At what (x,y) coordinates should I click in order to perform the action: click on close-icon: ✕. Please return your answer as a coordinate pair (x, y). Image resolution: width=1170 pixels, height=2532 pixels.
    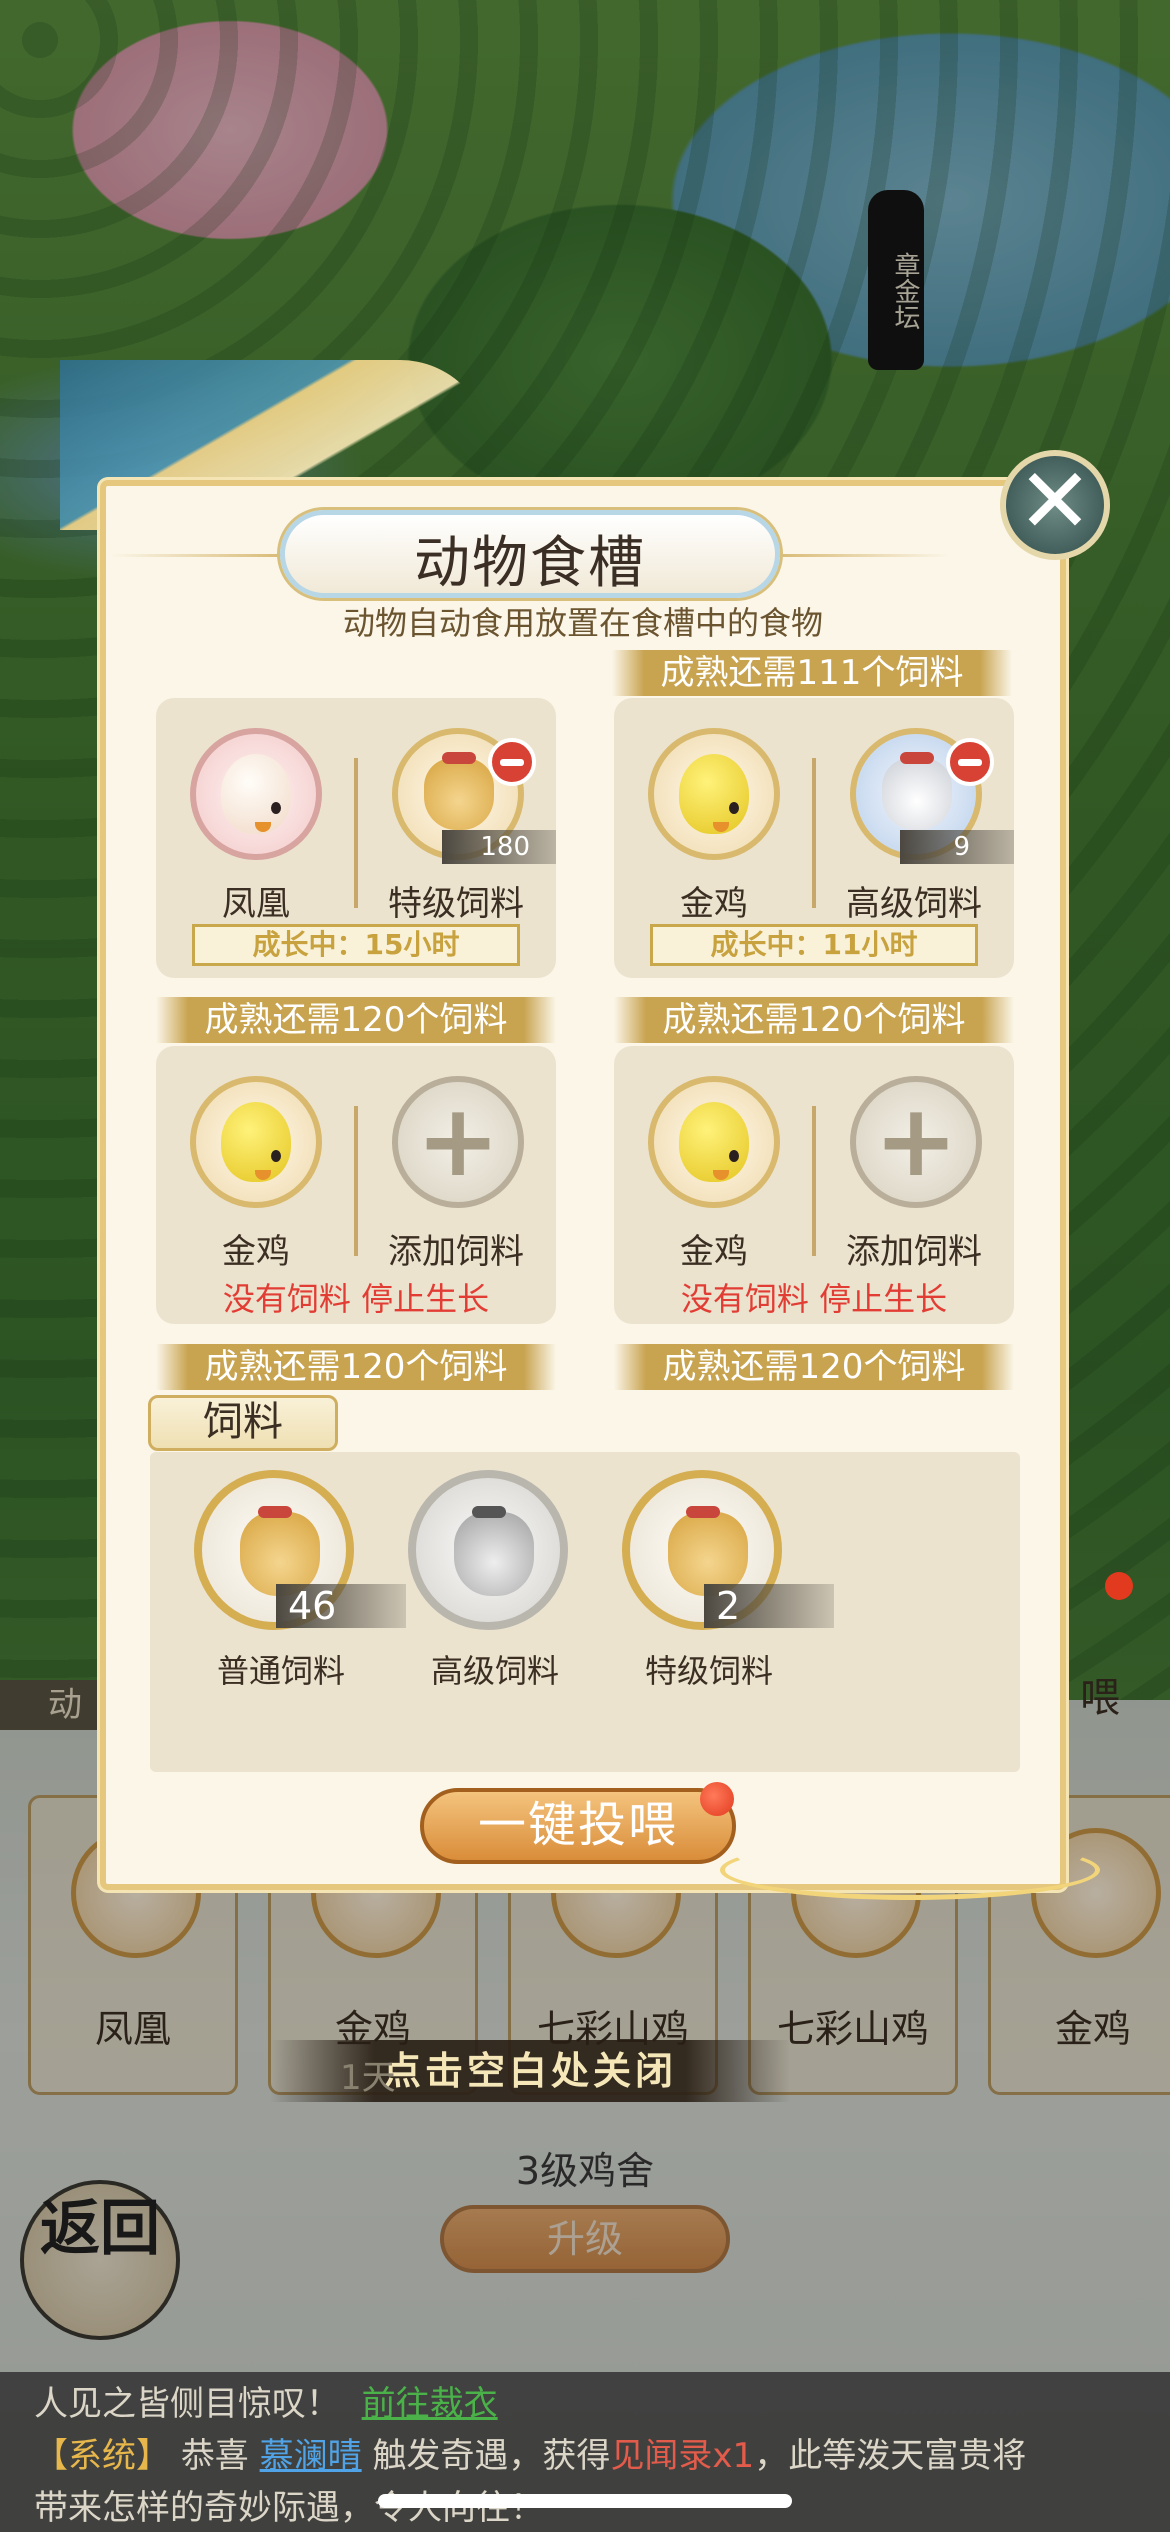
    Looking at the image, I should click on (1055, 501).